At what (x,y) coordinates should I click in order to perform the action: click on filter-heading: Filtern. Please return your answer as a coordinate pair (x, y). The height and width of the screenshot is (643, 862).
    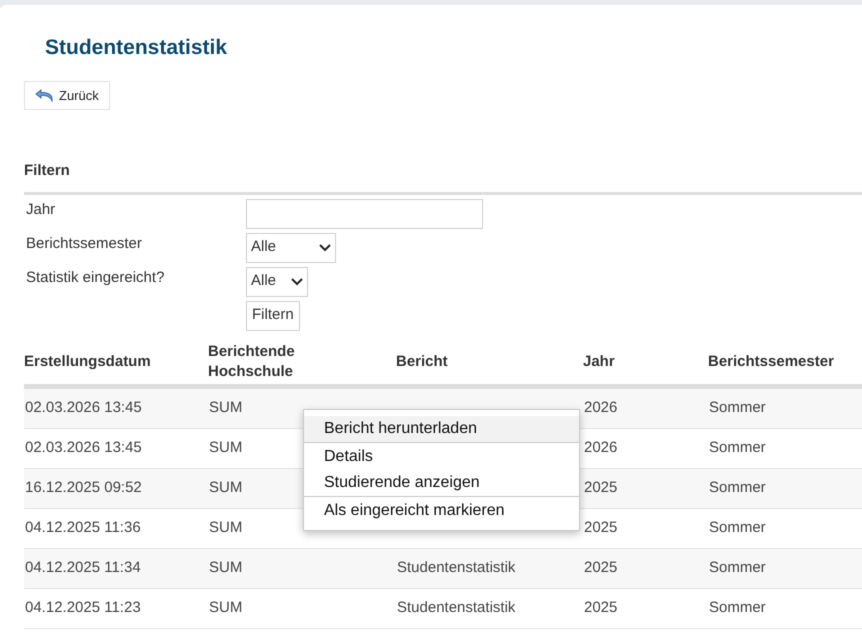
    Looking at the image, I should click on (47, 171).